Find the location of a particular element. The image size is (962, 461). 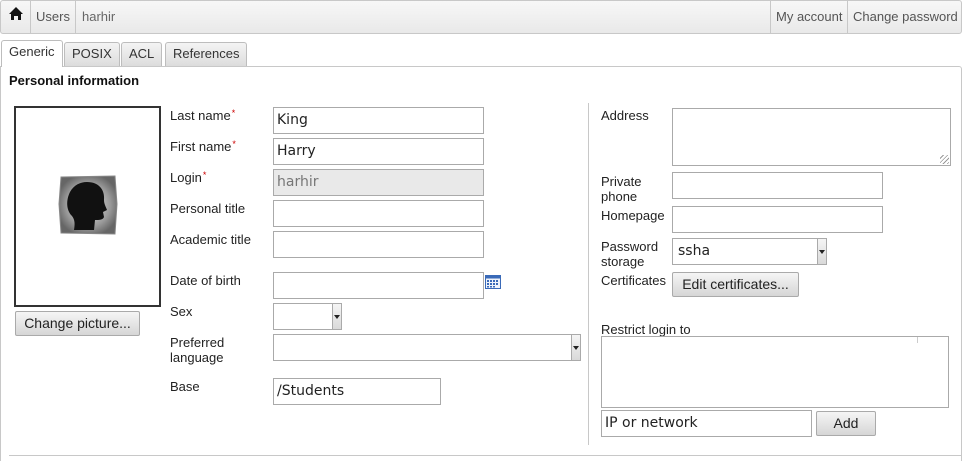

personal-title-label: Personal title is located at coordinates (208, 208).